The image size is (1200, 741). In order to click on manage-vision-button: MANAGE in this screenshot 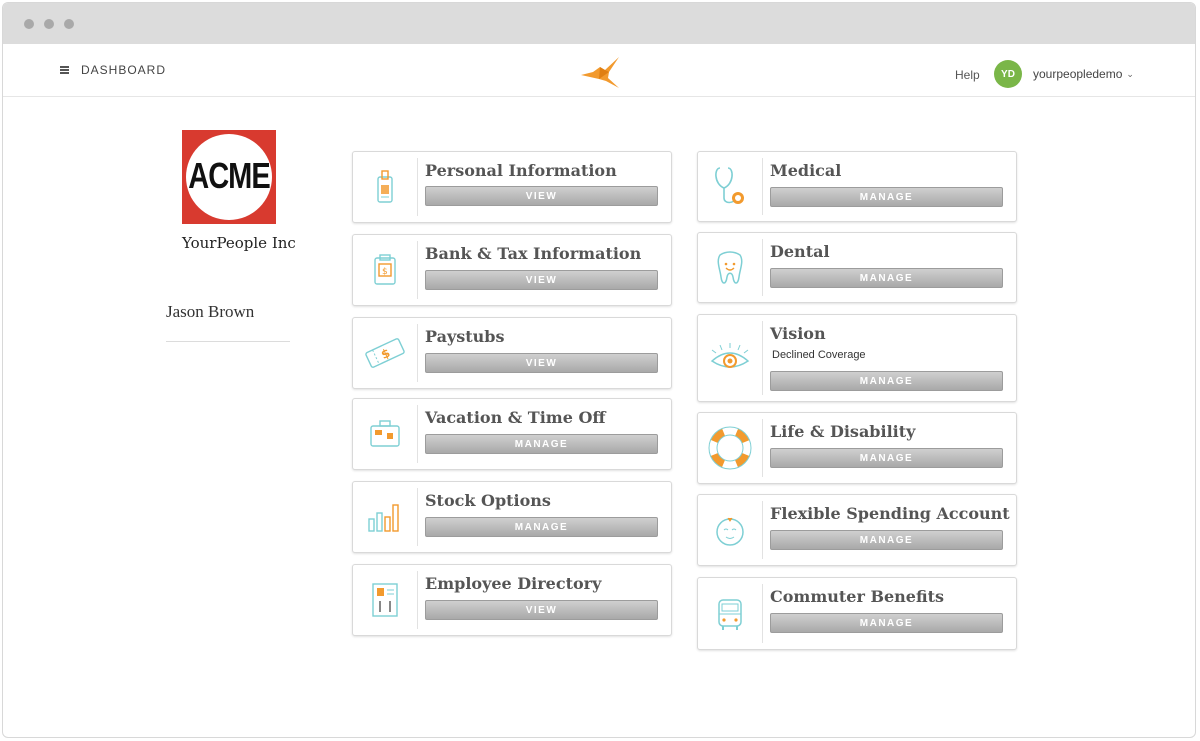, I will do `click(886, 381)`.